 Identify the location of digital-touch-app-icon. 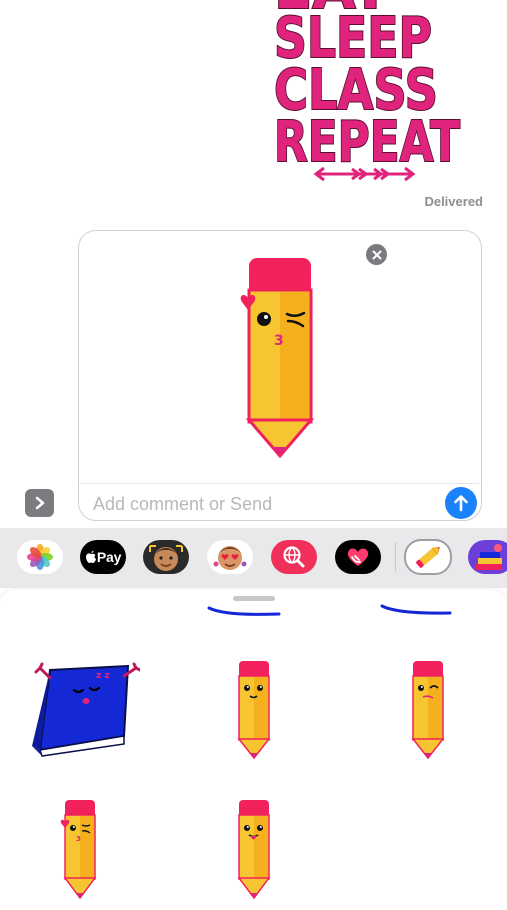
(358, 557).